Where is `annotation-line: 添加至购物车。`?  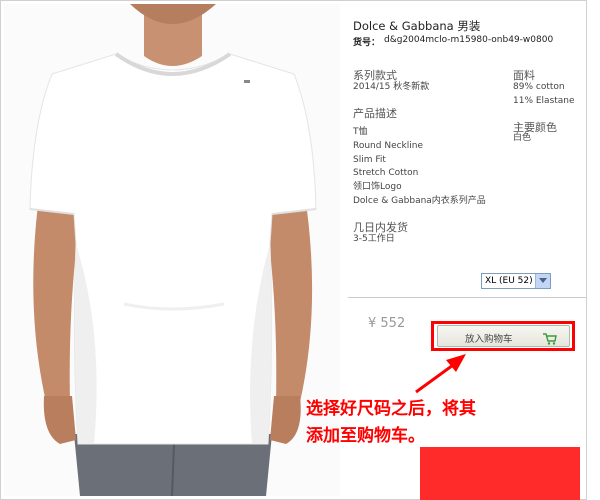 annotation-line: 添加至购物车。 is located at coordinates (365, 436).